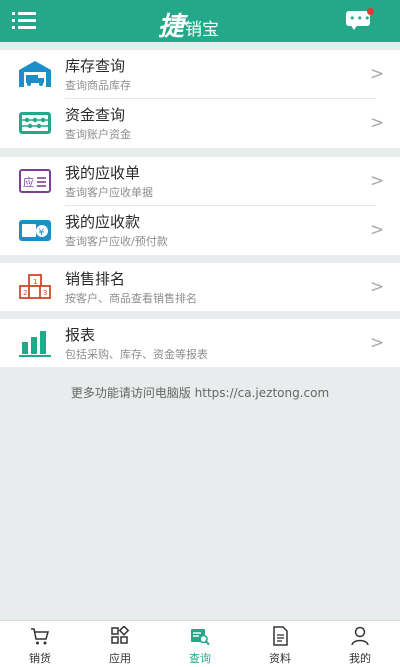 This screenshot has height=667, width=400. I want to click on menu-item-funds-query: 资金查询 查询账户资金 >, so click(200, 123).